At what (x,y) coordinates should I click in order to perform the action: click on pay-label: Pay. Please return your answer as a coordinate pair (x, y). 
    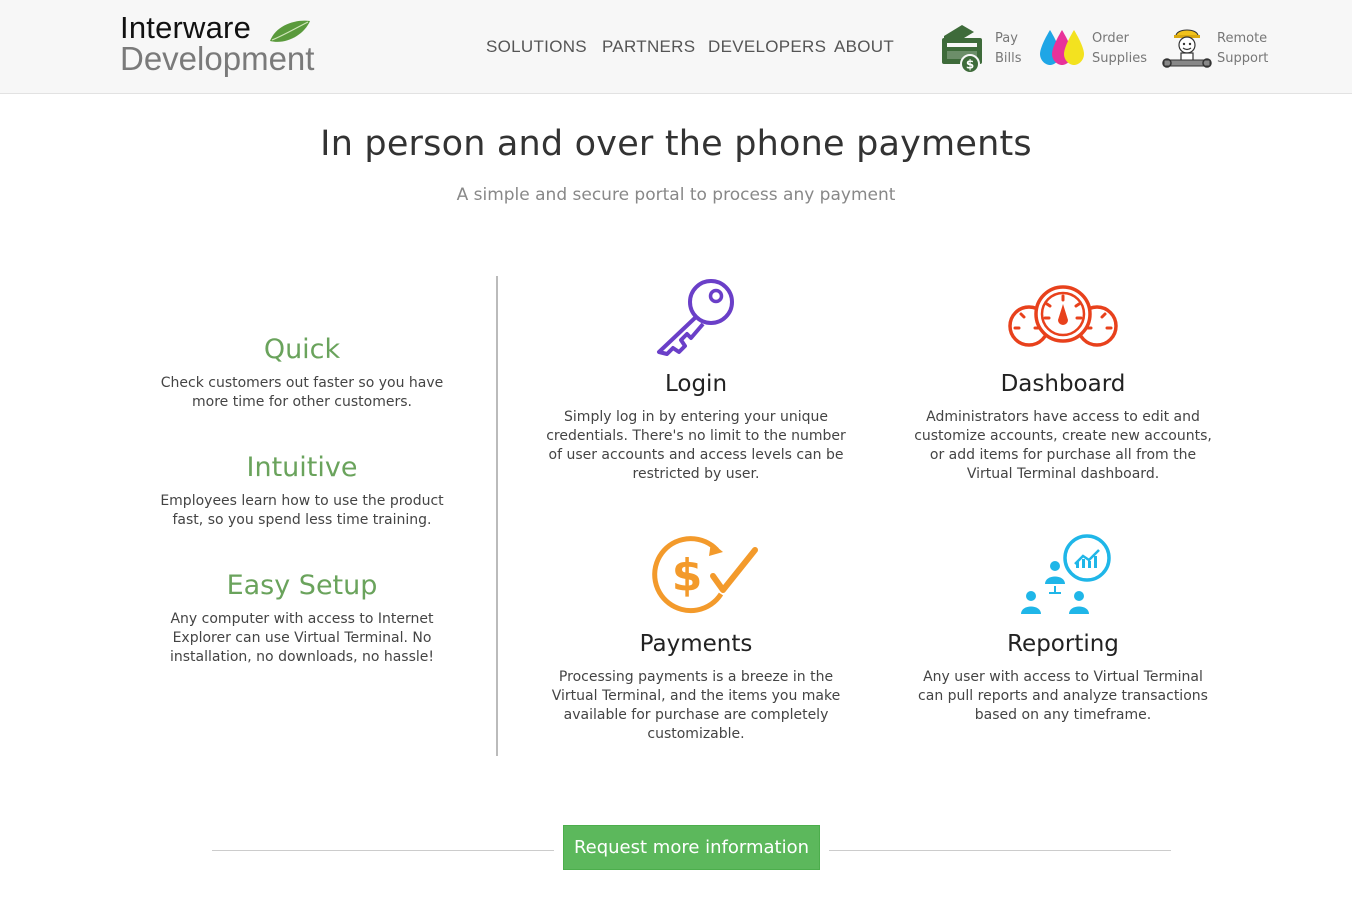
    Looking at the image, I should click on (1006, 38).